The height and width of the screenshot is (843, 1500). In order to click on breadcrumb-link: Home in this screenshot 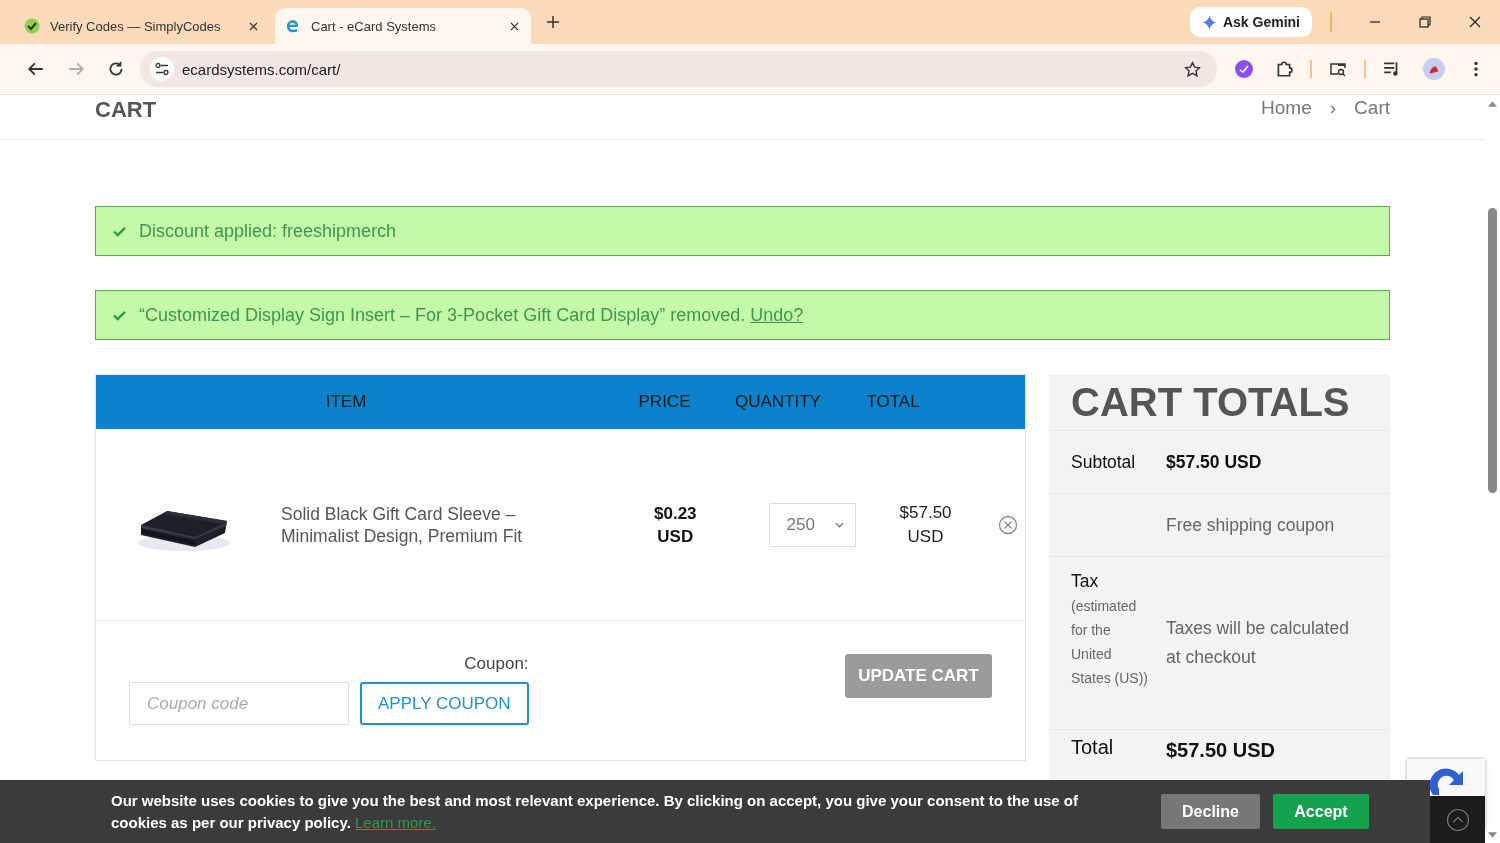, I will do `click(1286, 111)`.